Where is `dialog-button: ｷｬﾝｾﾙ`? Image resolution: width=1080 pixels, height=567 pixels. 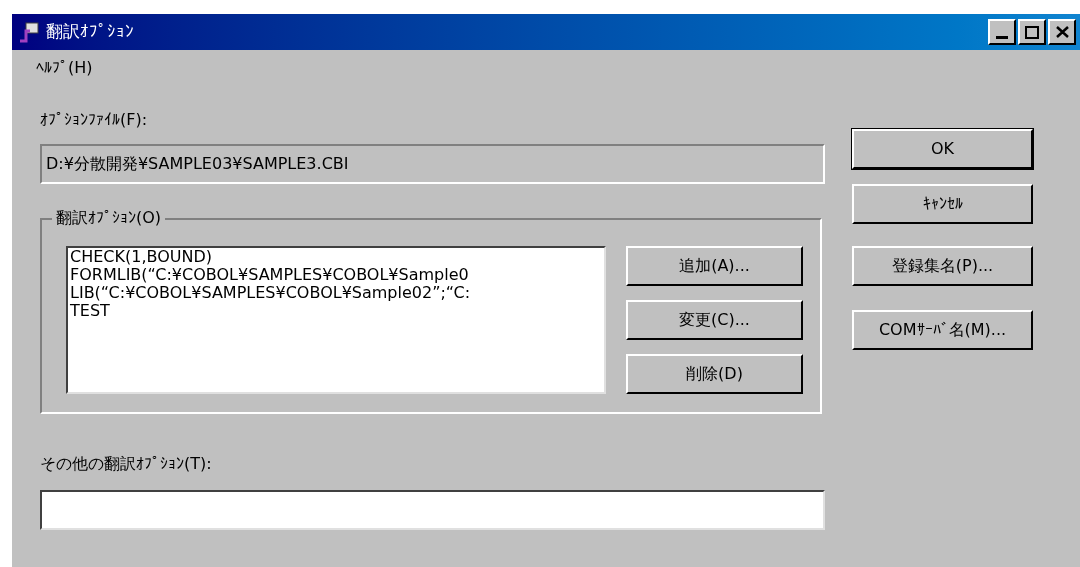 dialog-button: ｷｬﾝｾﾙ is located at coordinates (942, 204).